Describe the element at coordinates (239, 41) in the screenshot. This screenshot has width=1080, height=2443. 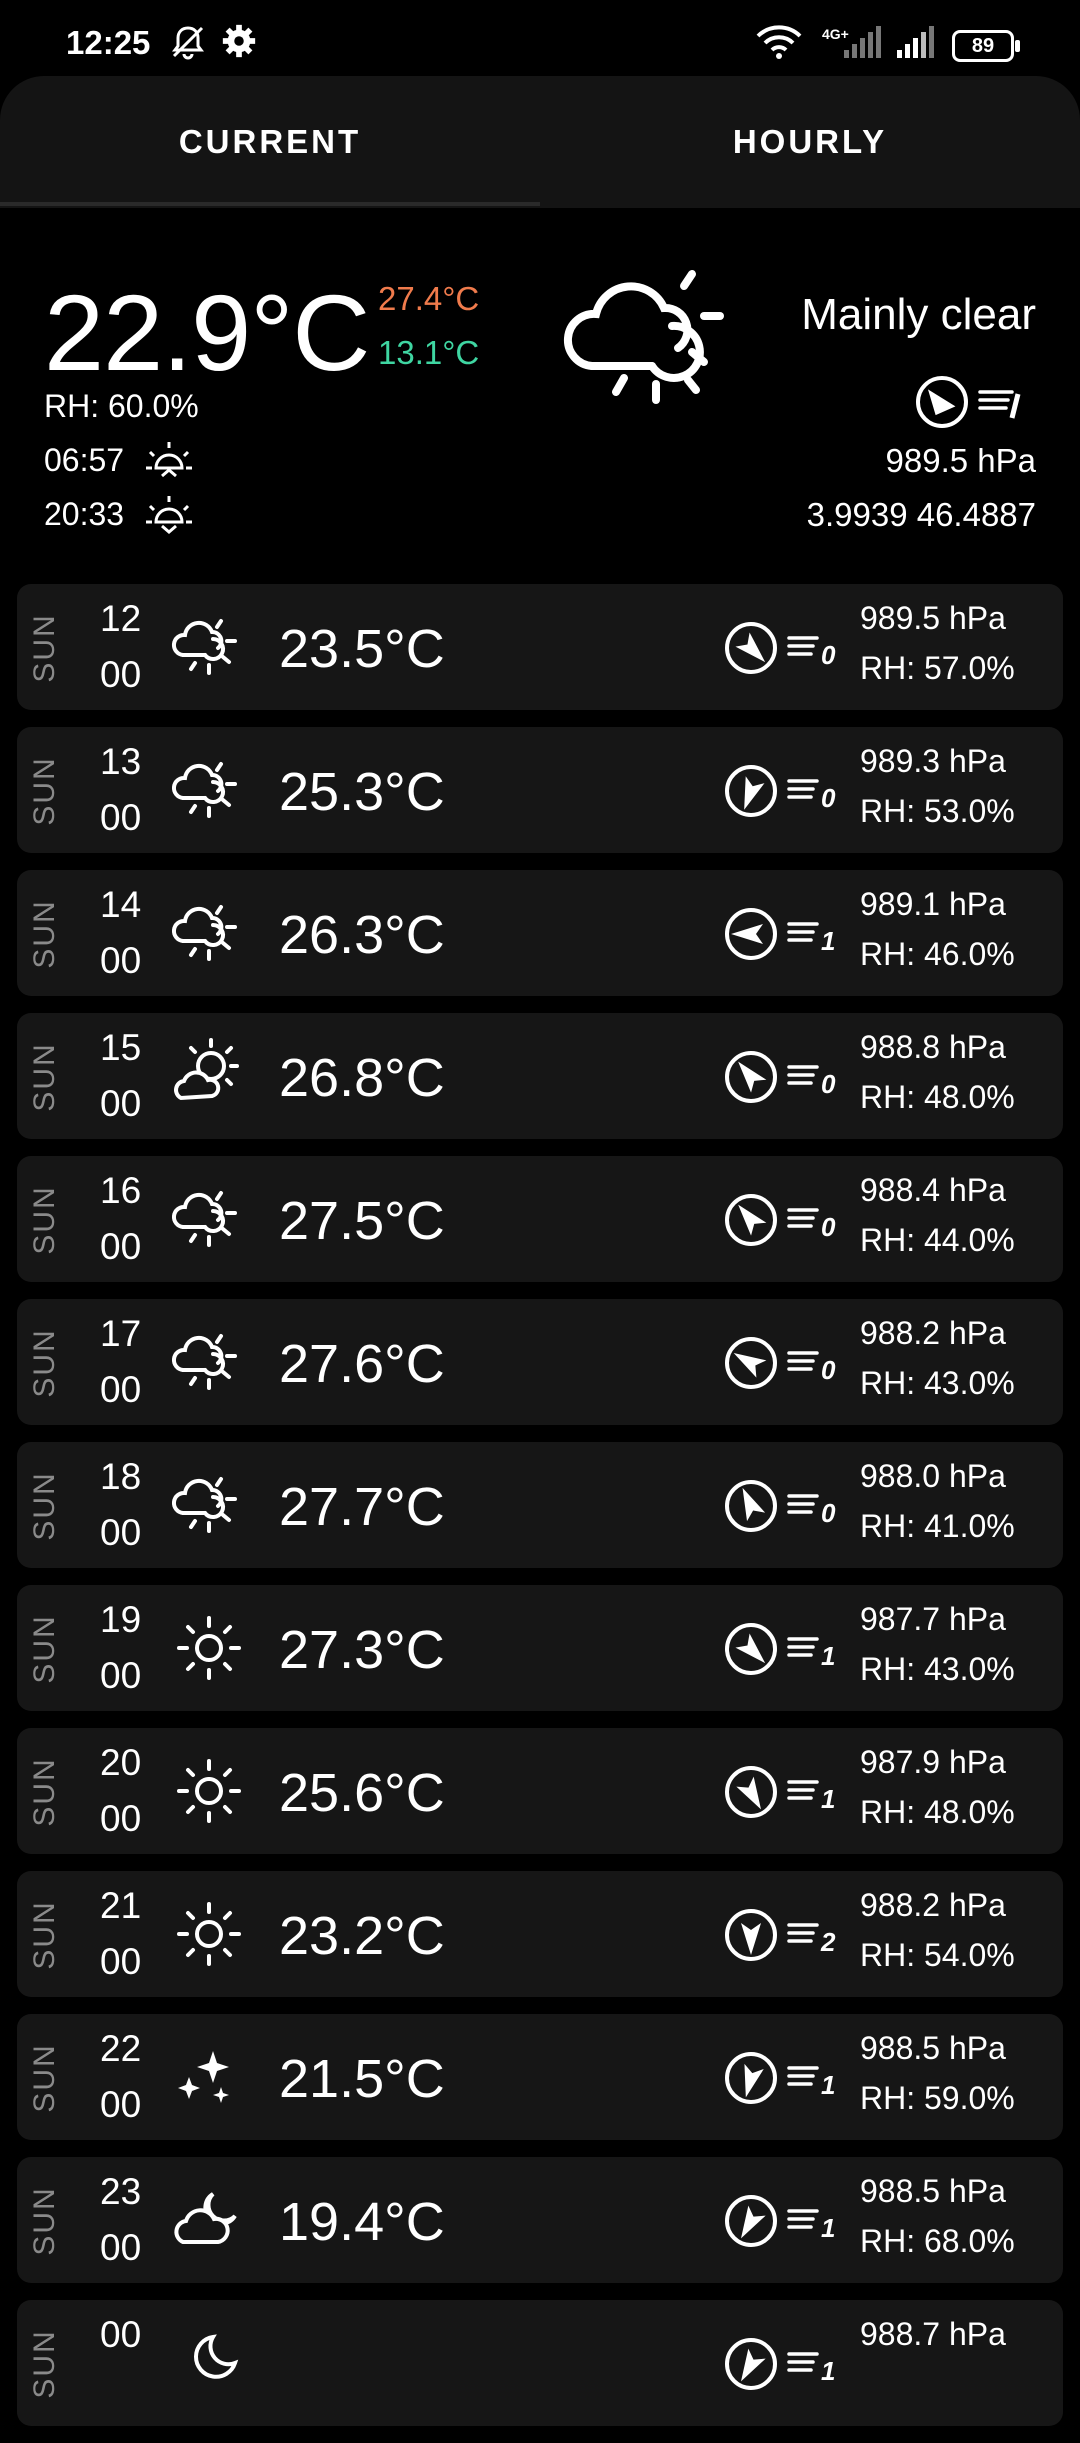
I see `gear-icon` at that location.